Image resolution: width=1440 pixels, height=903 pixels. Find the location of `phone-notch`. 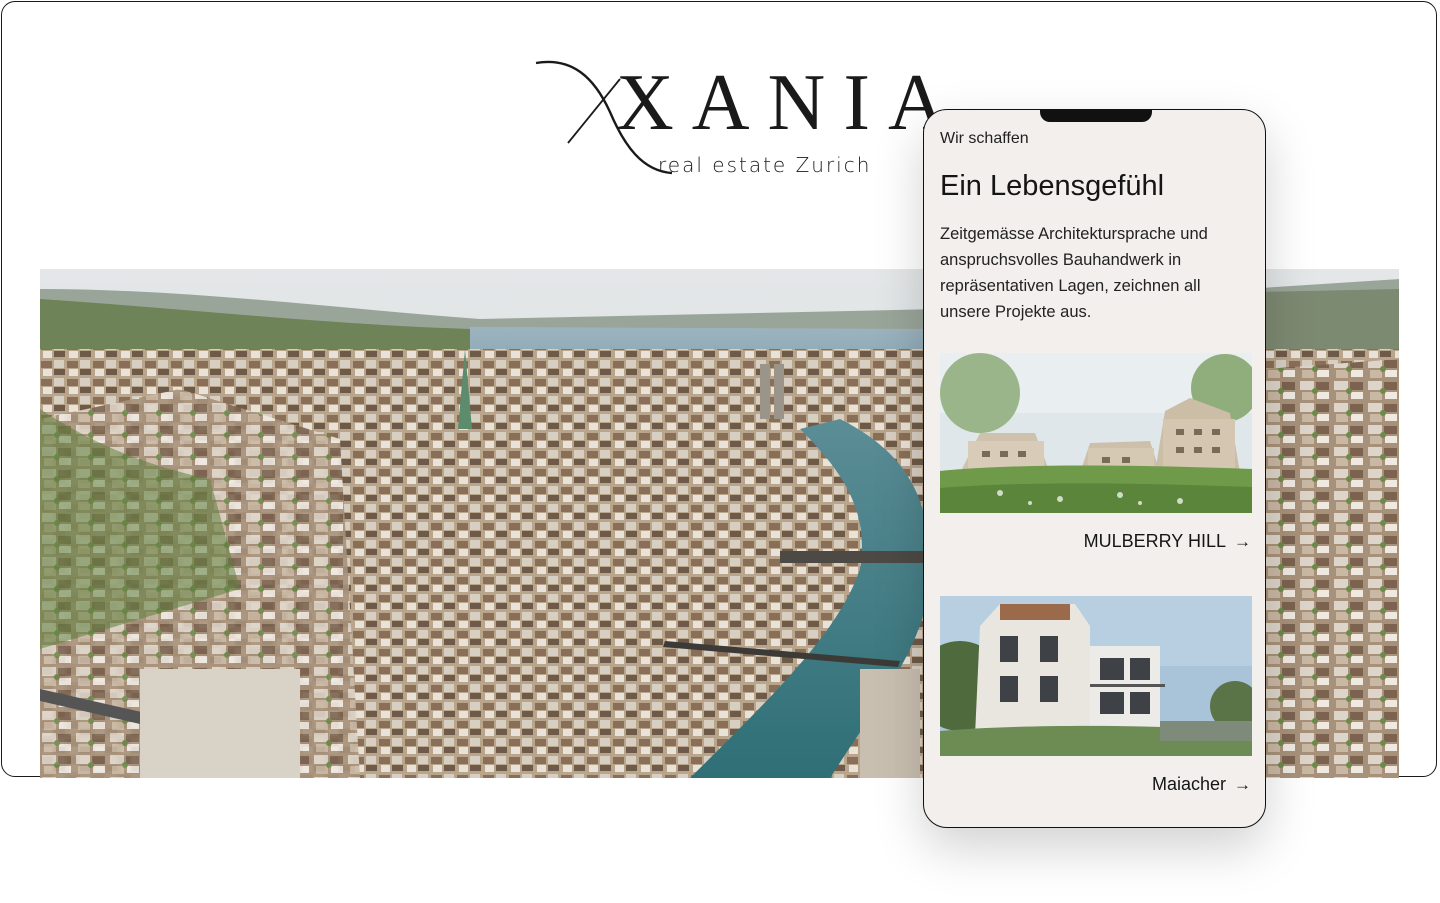

phone-notch is located at coordinates (1096, 116).